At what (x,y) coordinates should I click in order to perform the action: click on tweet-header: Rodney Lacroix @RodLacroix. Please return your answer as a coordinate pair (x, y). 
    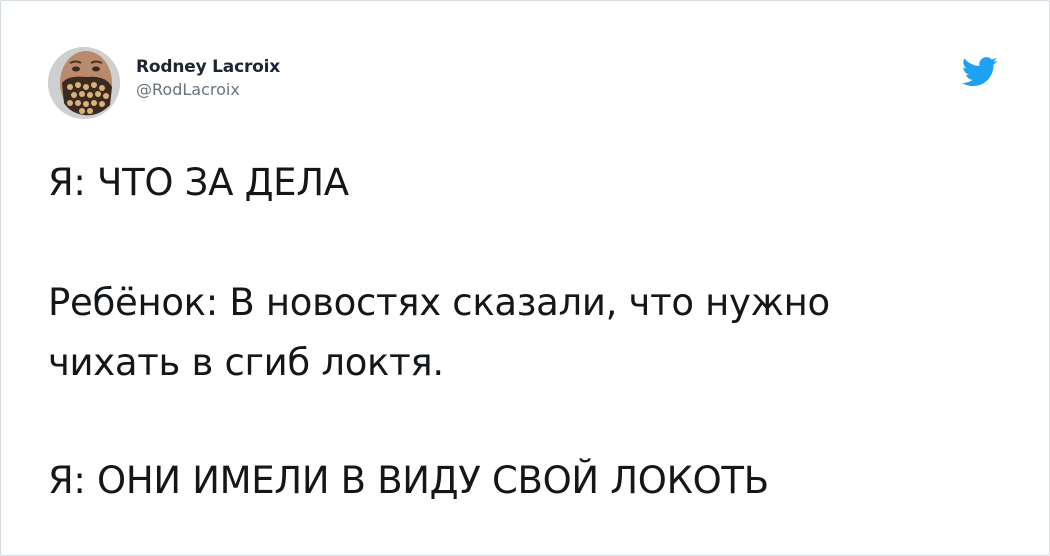
    Looking at the image, I should click on (164, 83).